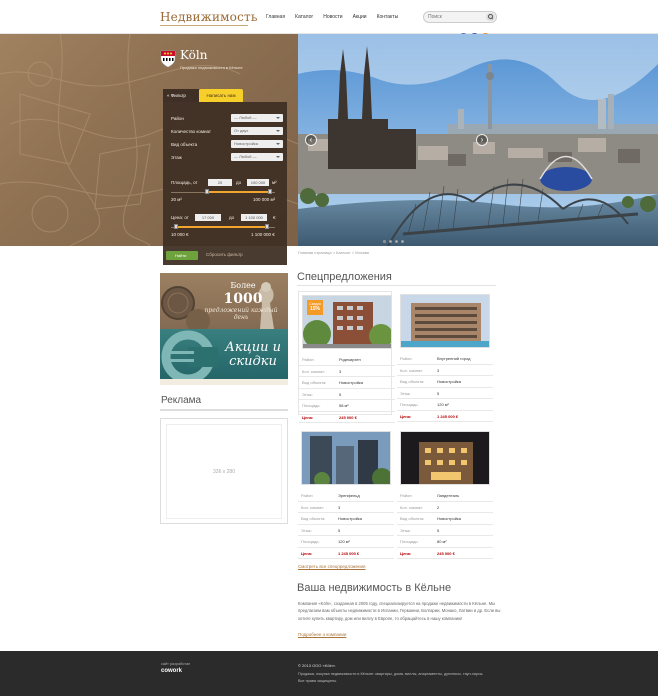 Image resolution: width=658 pixels, height=696 pixels. Describe the element at coordinates (204, 25) in the screenshot. I see `logo-underline` at that location.